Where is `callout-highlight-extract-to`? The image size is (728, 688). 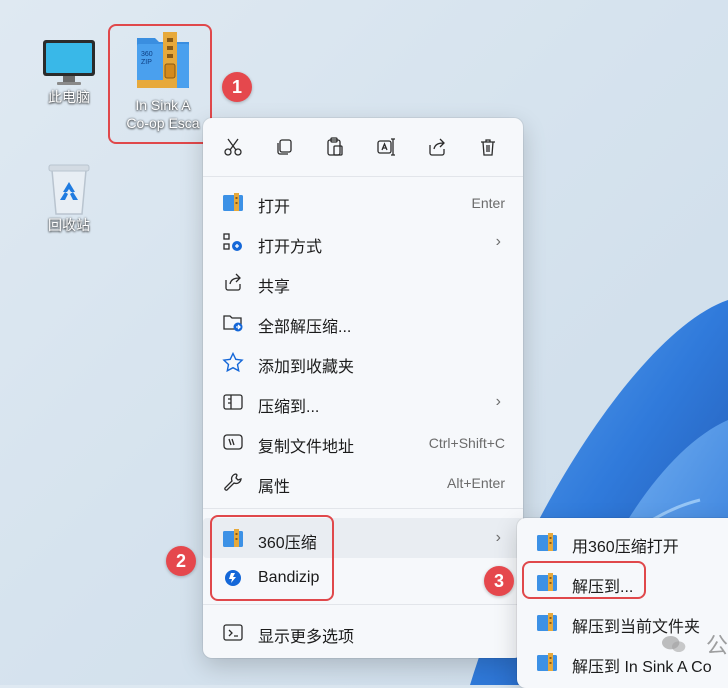
callout-highlight-extract-to is located at coordinates (584, 580).